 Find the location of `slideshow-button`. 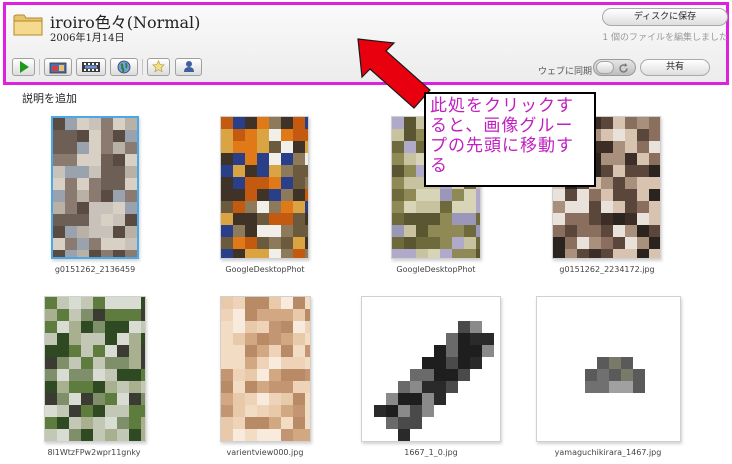

slideshow-button is located at coordinates (23, 67).